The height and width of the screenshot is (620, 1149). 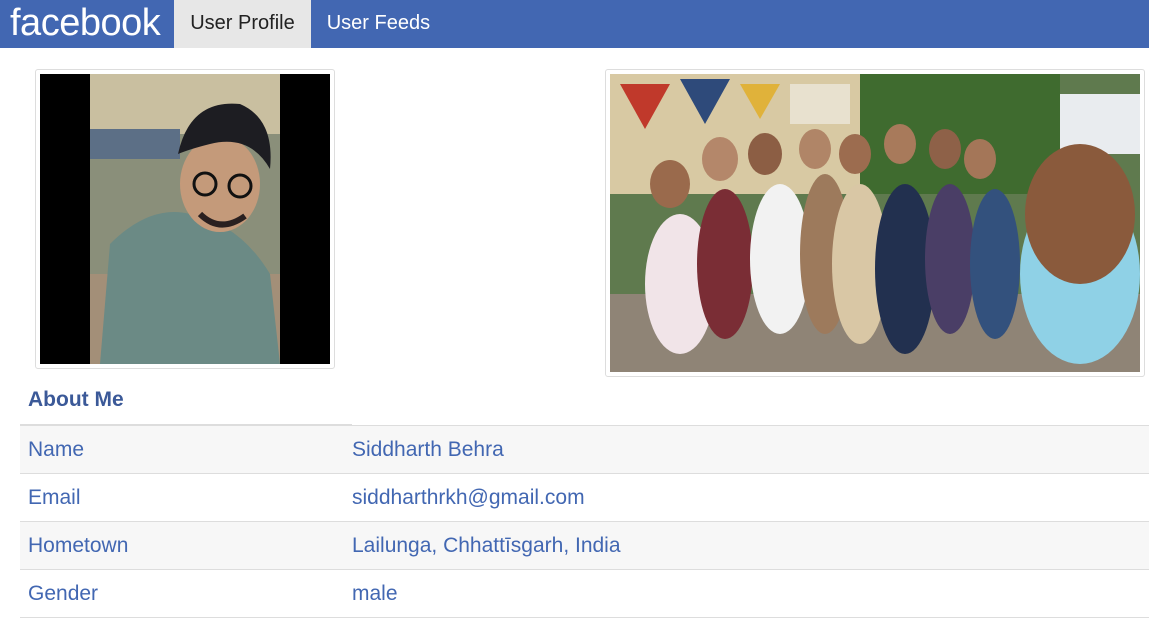 I want to click on about-me-heading: About Me, so click(x=76, y=399).